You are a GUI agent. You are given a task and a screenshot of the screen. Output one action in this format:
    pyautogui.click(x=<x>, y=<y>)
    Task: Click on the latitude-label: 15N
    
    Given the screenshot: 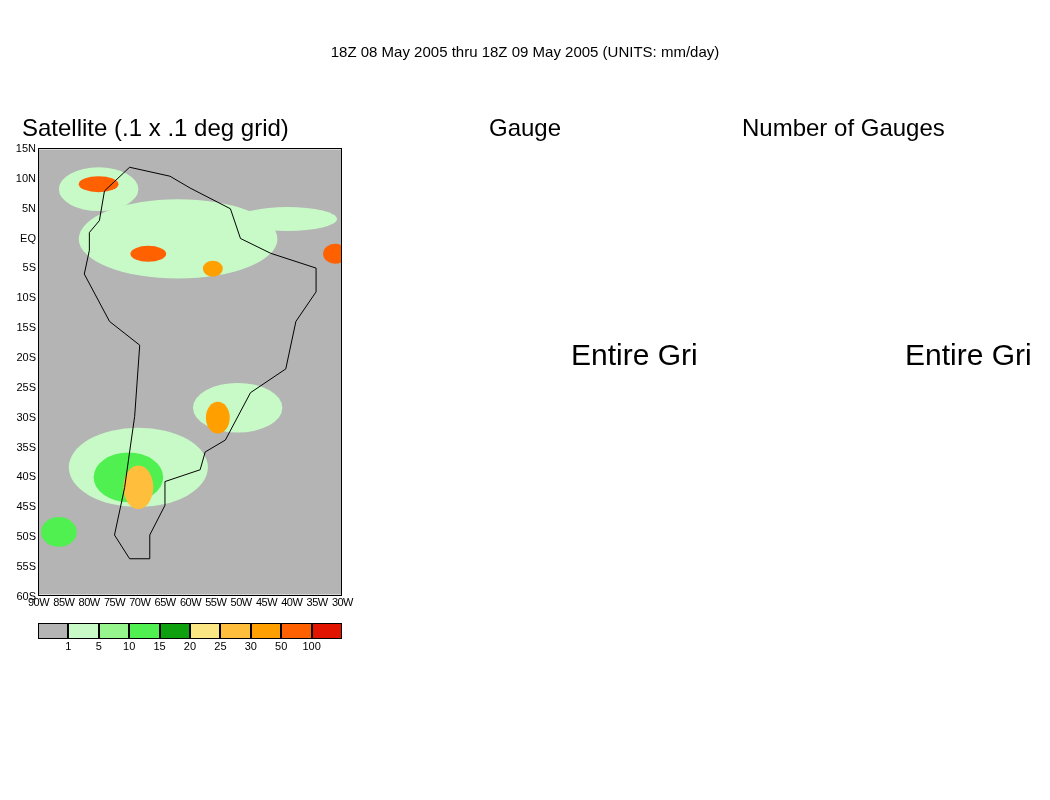 What is the action you would take?
    pyautogui.click(x=25, y=148)
    